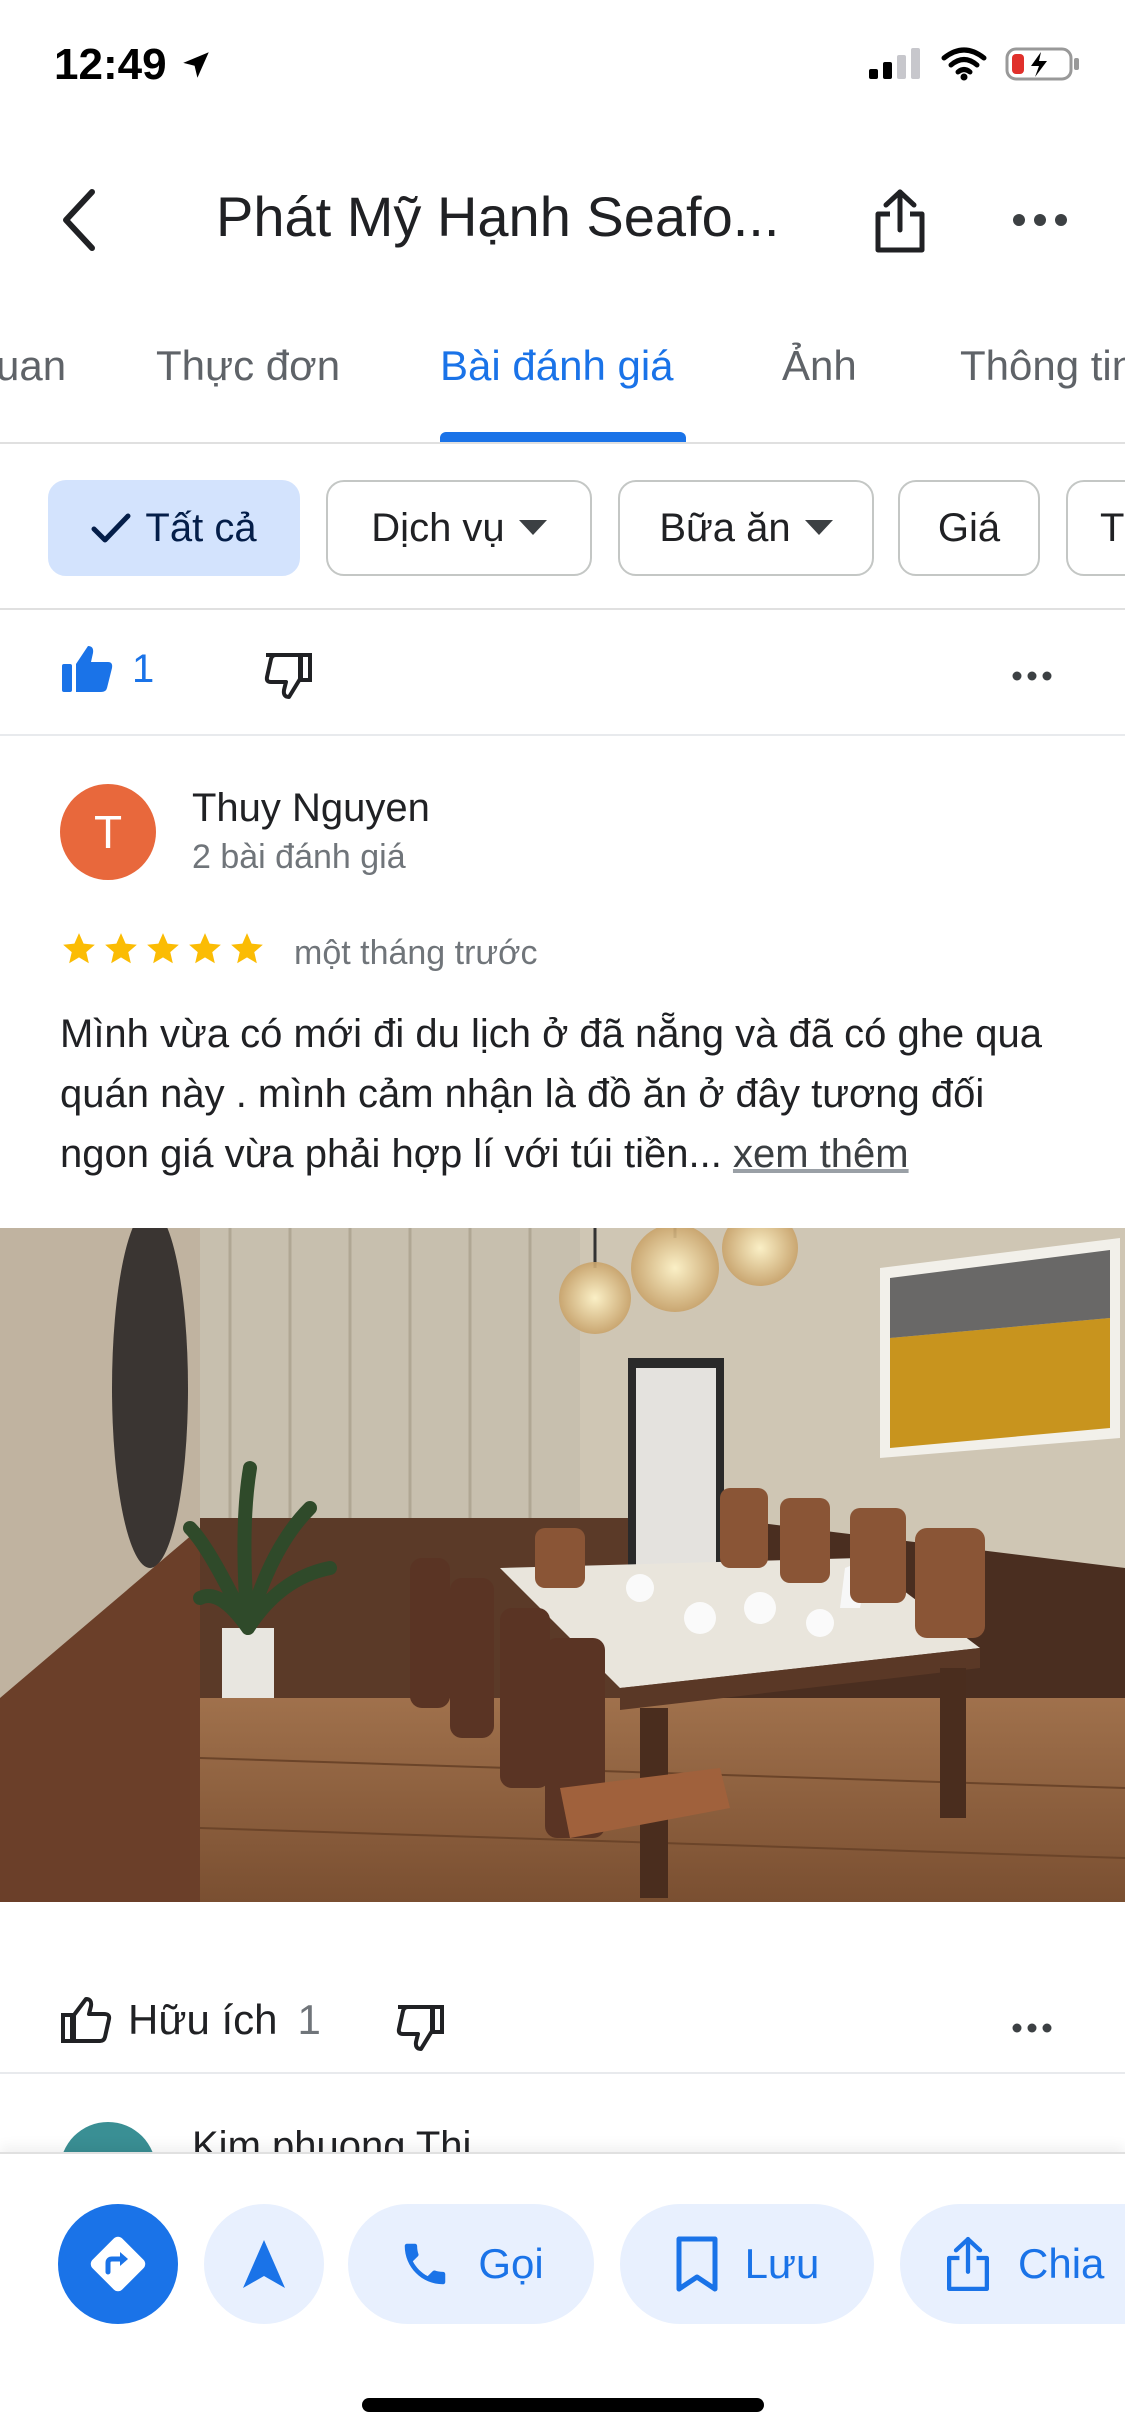 The image size is (1125, 2436). Describe the element at coordinates (557, 366) in the screenshot. I see `tab-reviews: Bài đánh giá` at that location.